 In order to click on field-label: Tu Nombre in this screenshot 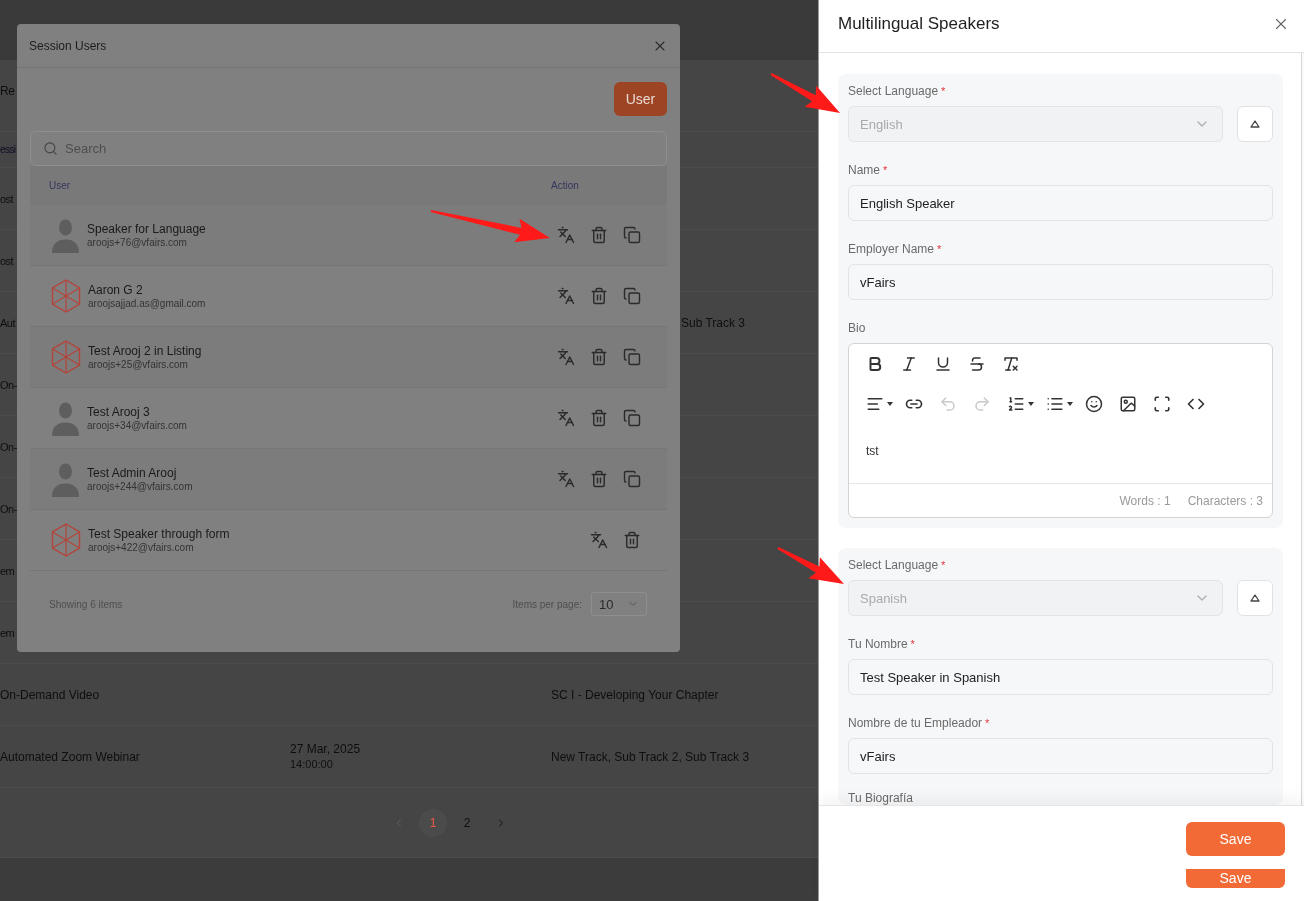, I will do `click(878, 644)`.